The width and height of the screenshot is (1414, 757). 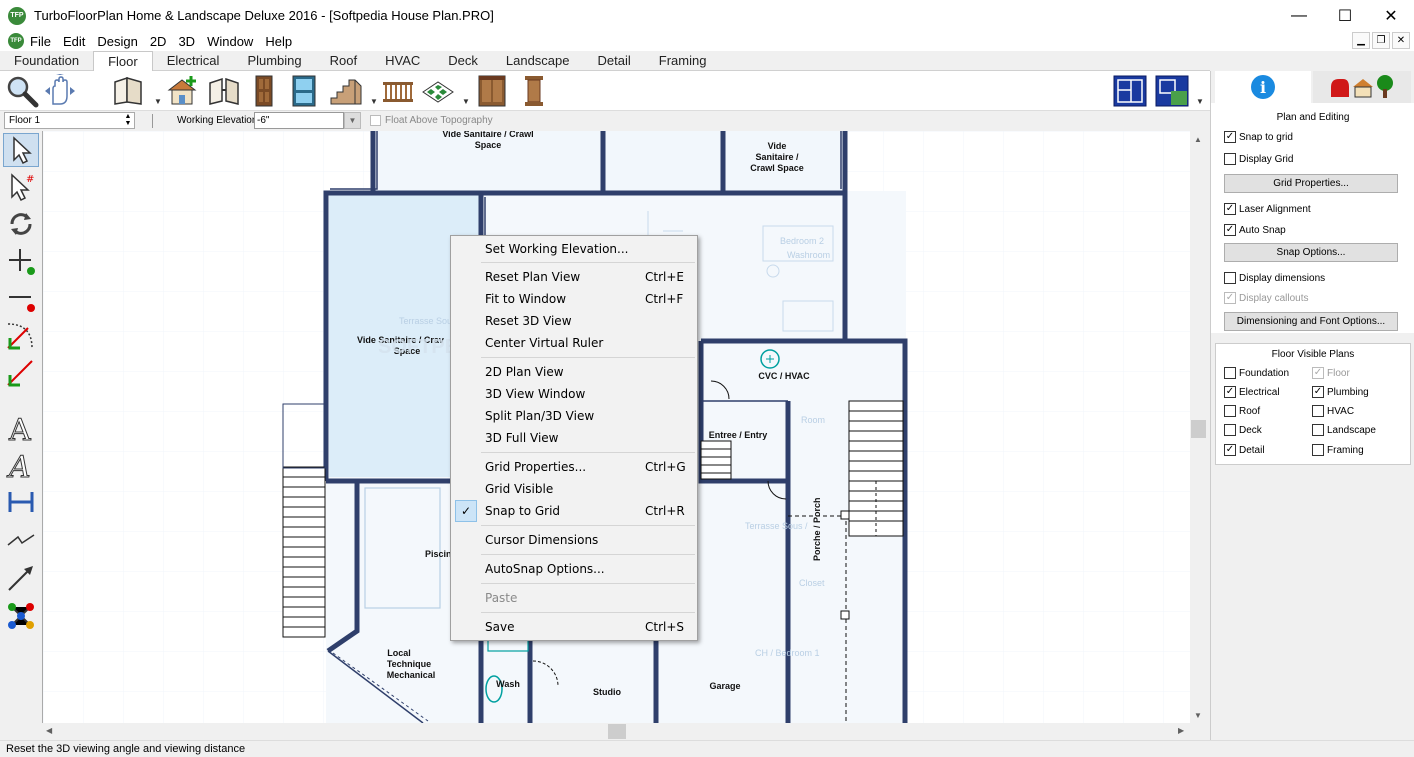 What do you see at coordinates (1361, 40) in the screenshot?
I see `mdi-minimize-button: ▁` at bounding box center [1361, 40].